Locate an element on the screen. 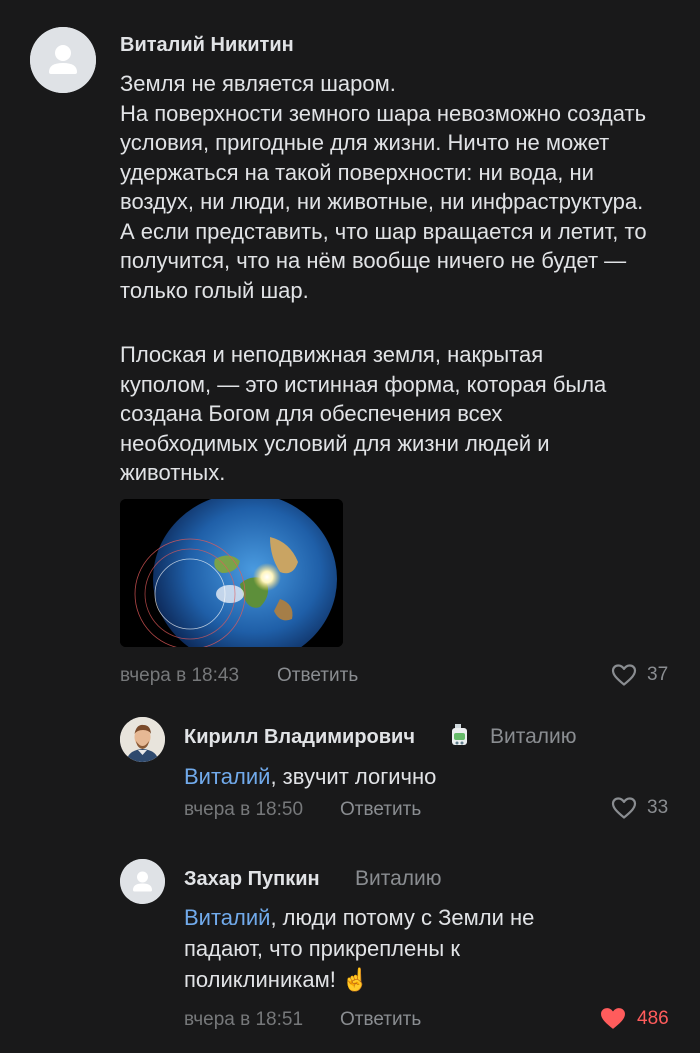  comment-image-attachment is located at coordinates (231, 573).